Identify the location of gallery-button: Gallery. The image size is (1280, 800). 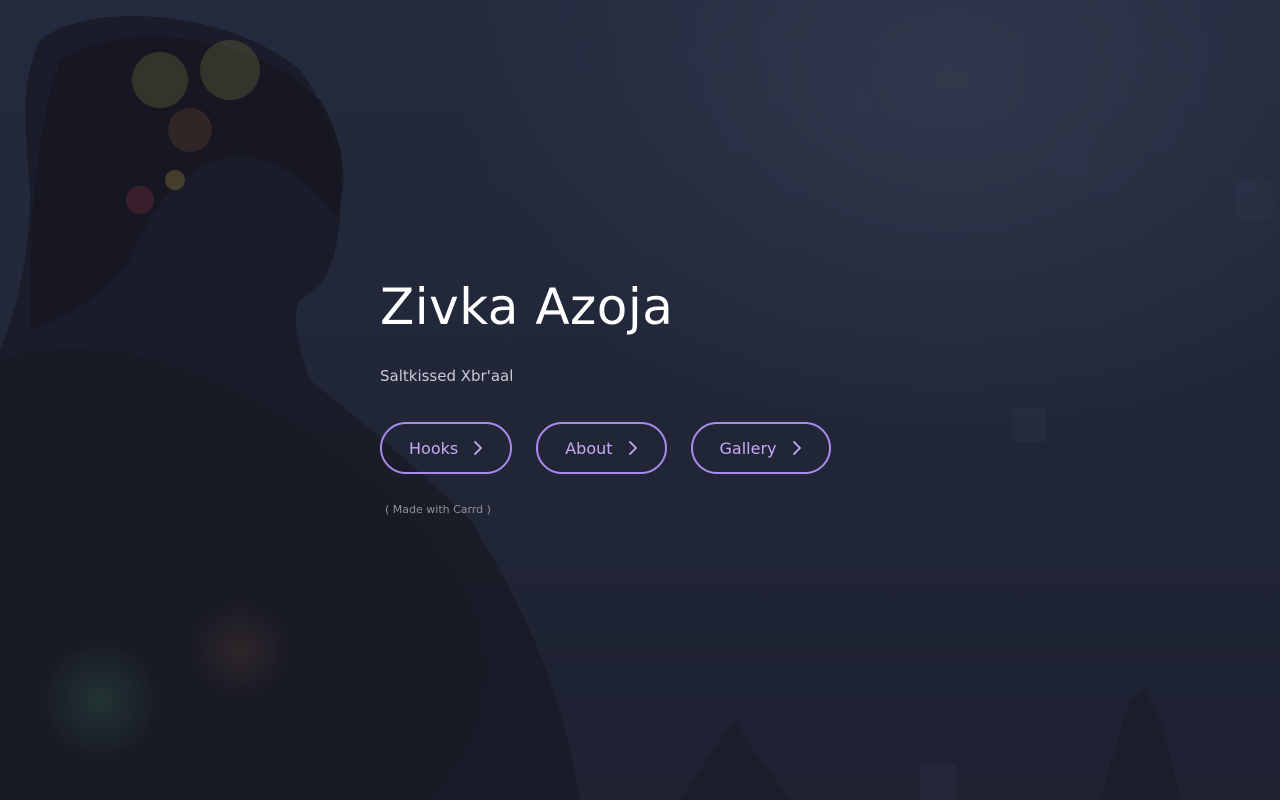
(760, 448).